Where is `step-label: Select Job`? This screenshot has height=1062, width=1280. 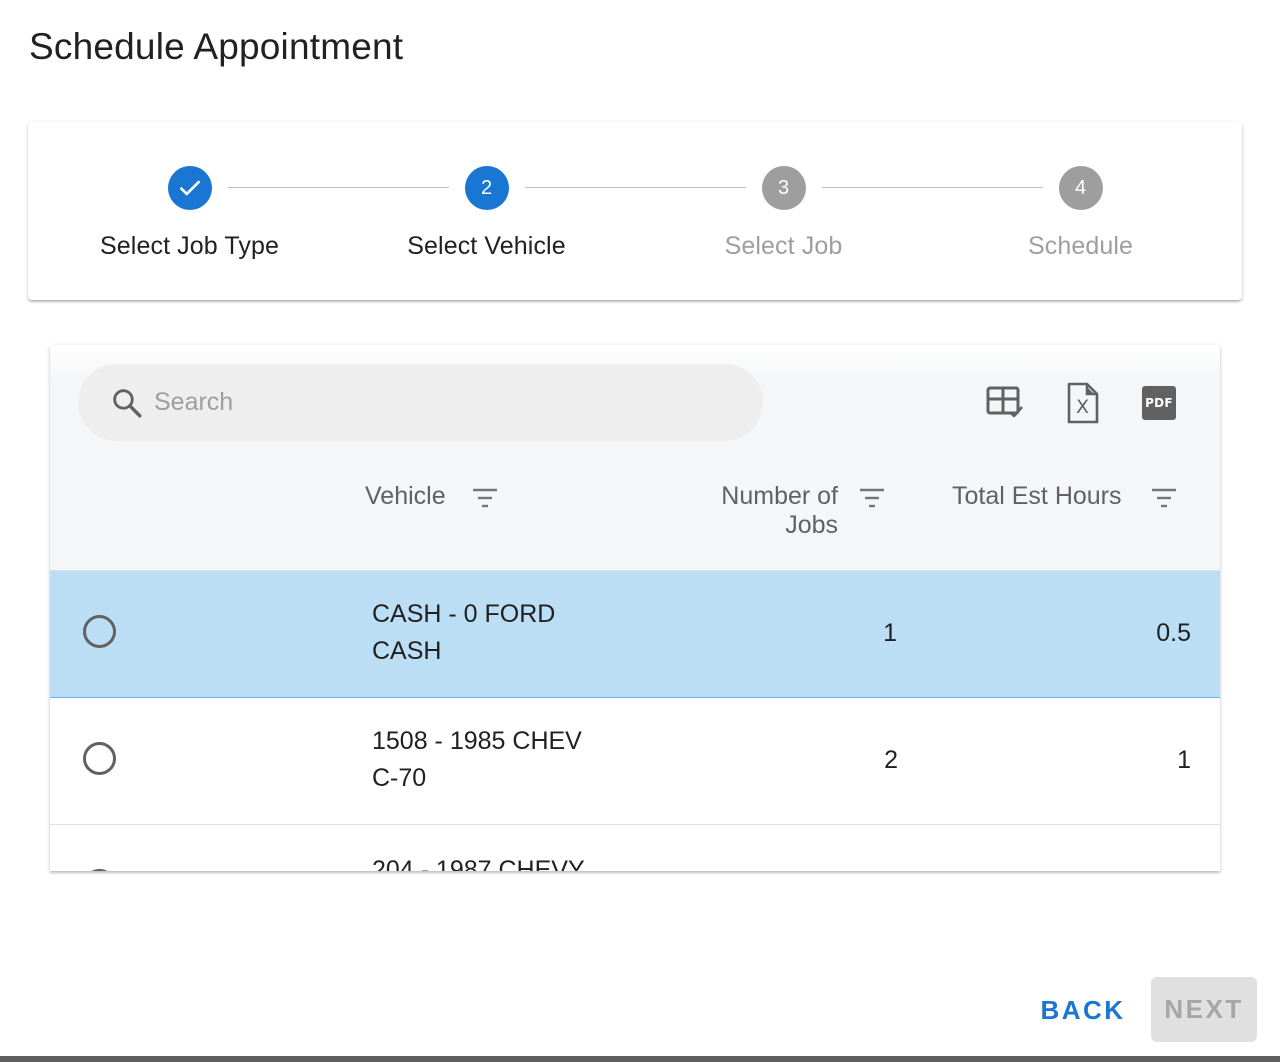
step-label: Select Job is located at coordinates (783, 246).